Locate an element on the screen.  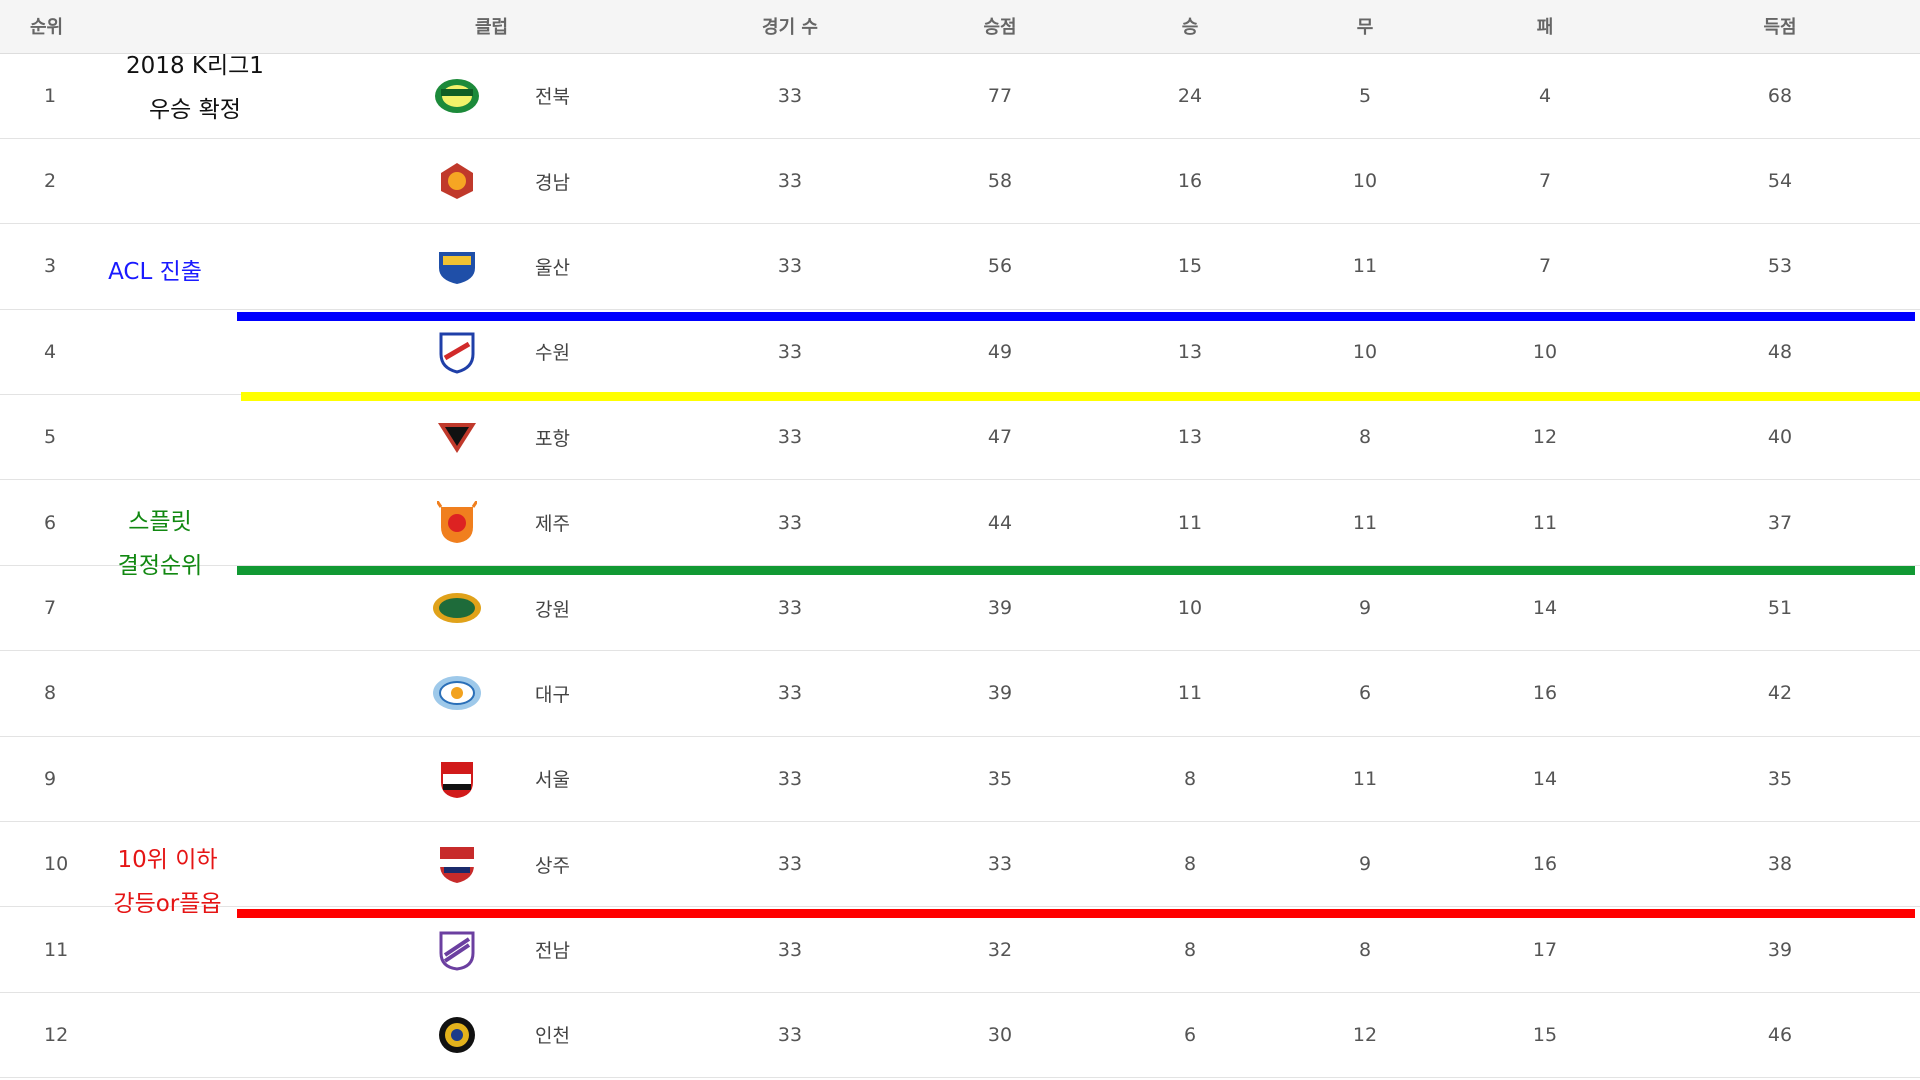
club-name: 인천 is located at coordinates (552, 1034).